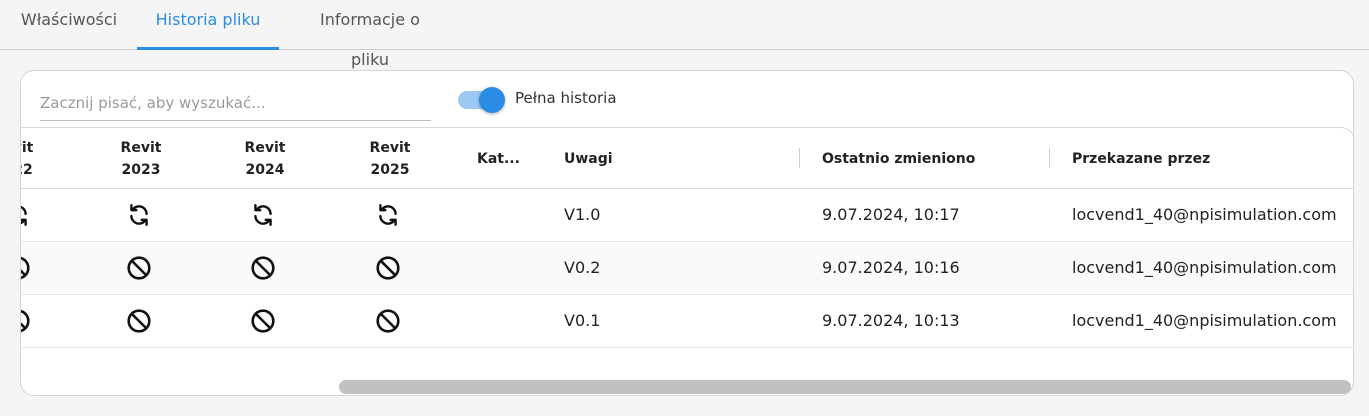  I want to click on header-last-modified: Ostatnio zmieniono, so click(898, 159).